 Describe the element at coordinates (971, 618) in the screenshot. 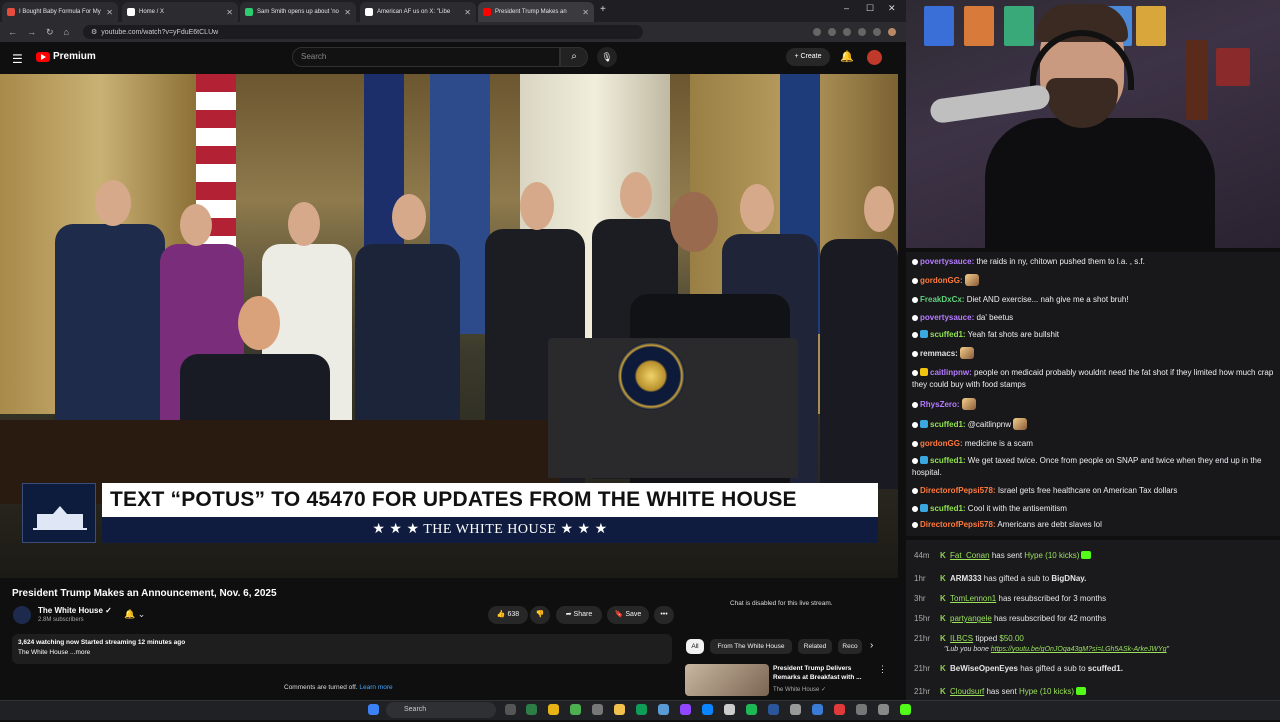

I see `event-username: partyangele` at that location.